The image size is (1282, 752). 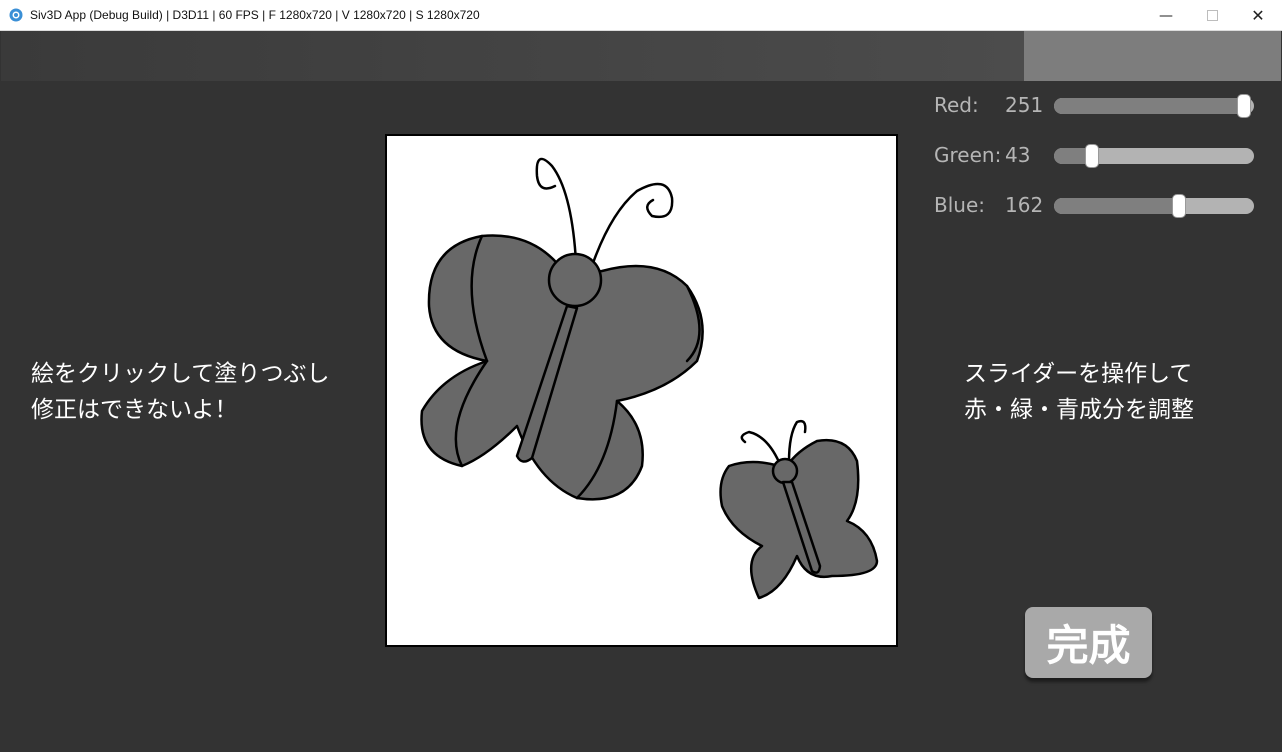 What do you see at coordinates (1071, 156) in the screenshot?
I see `green-slider-fill` at bounding box center [1071, 156].